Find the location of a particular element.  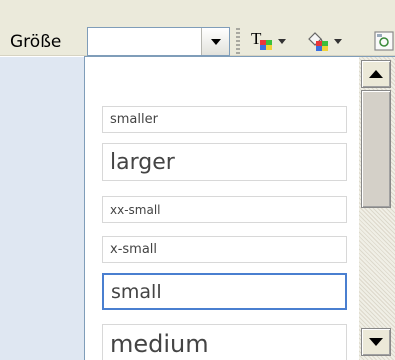

background-color-button is located at coordinates (324, 41).